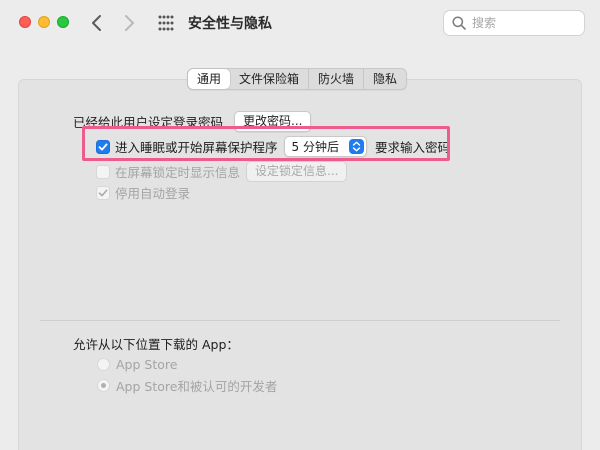 The image size is (600, 450). I want to click on identified-developers-label: App Store和被认可的开发者, so click(197, 386).